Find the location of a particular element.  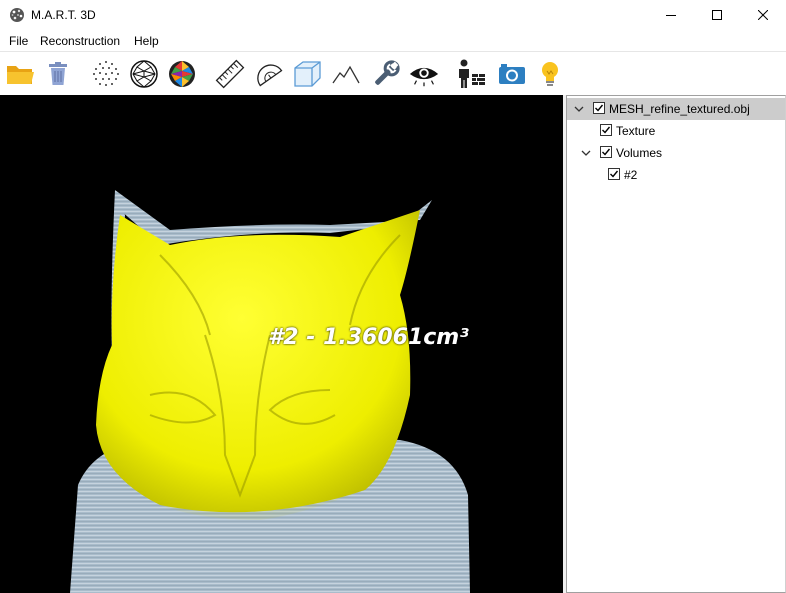

build-button is located at coordinates (471, 74).